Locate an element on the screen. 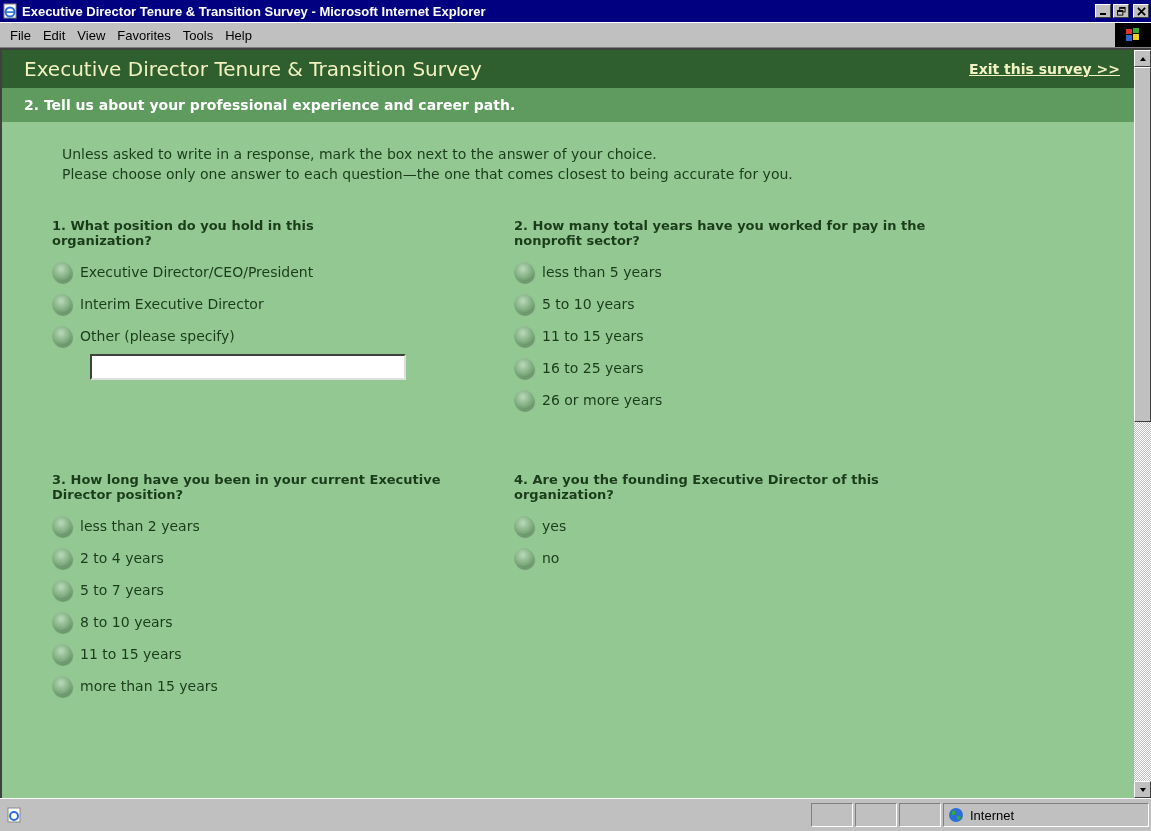  option-label: Executive Director/CEO/President is located at coordinates (197, 272).